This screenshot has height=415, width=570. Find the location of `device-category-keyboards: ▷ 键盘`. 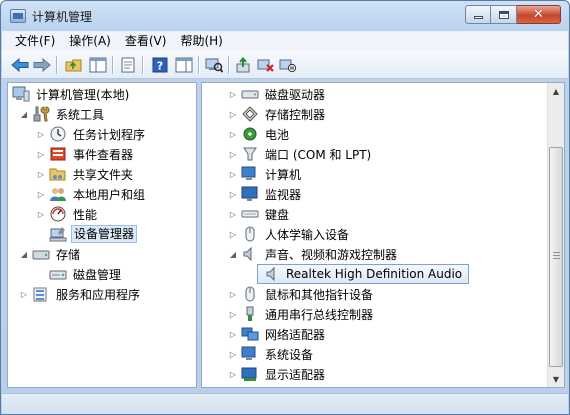

device-category-keyboards: ▷ 键盘 is located at coordinates (259, 214).